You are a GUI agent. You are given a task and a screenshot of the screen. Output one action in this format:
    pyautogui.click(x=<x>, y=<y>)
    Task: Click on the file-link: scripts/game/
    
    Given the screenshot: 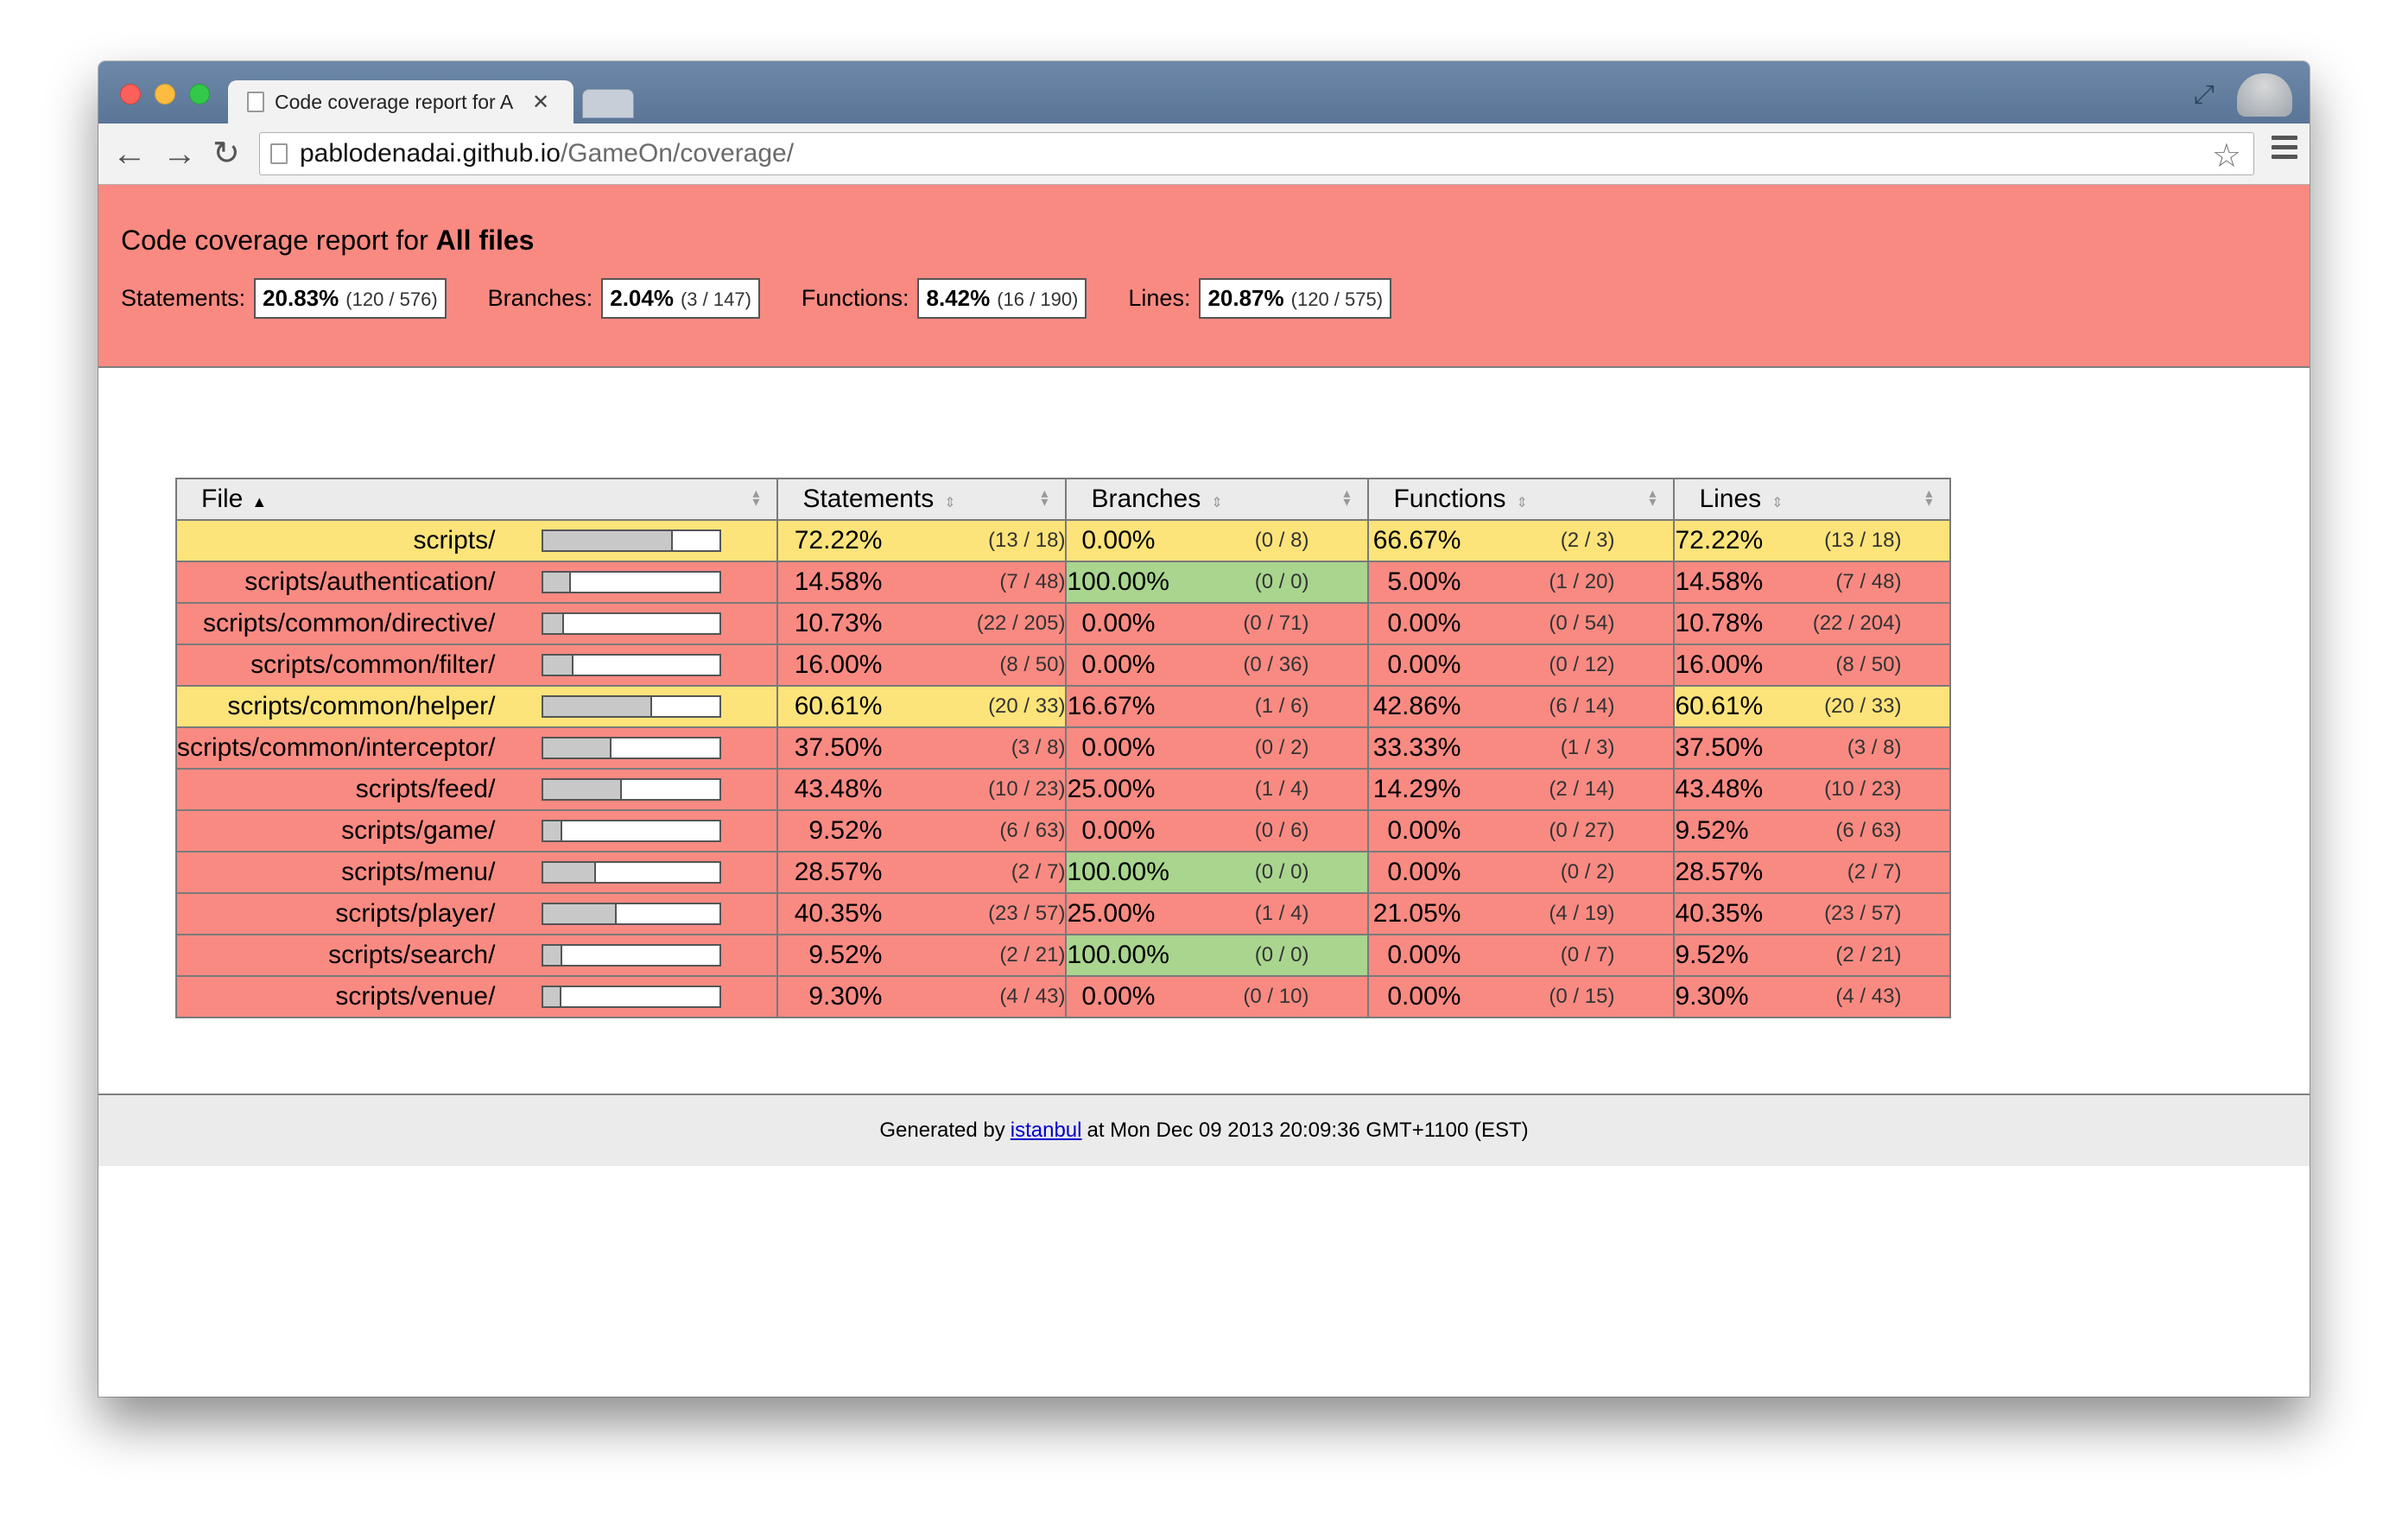 What is the action you would take?
    pyautogui.click(x=441, y=831)
    